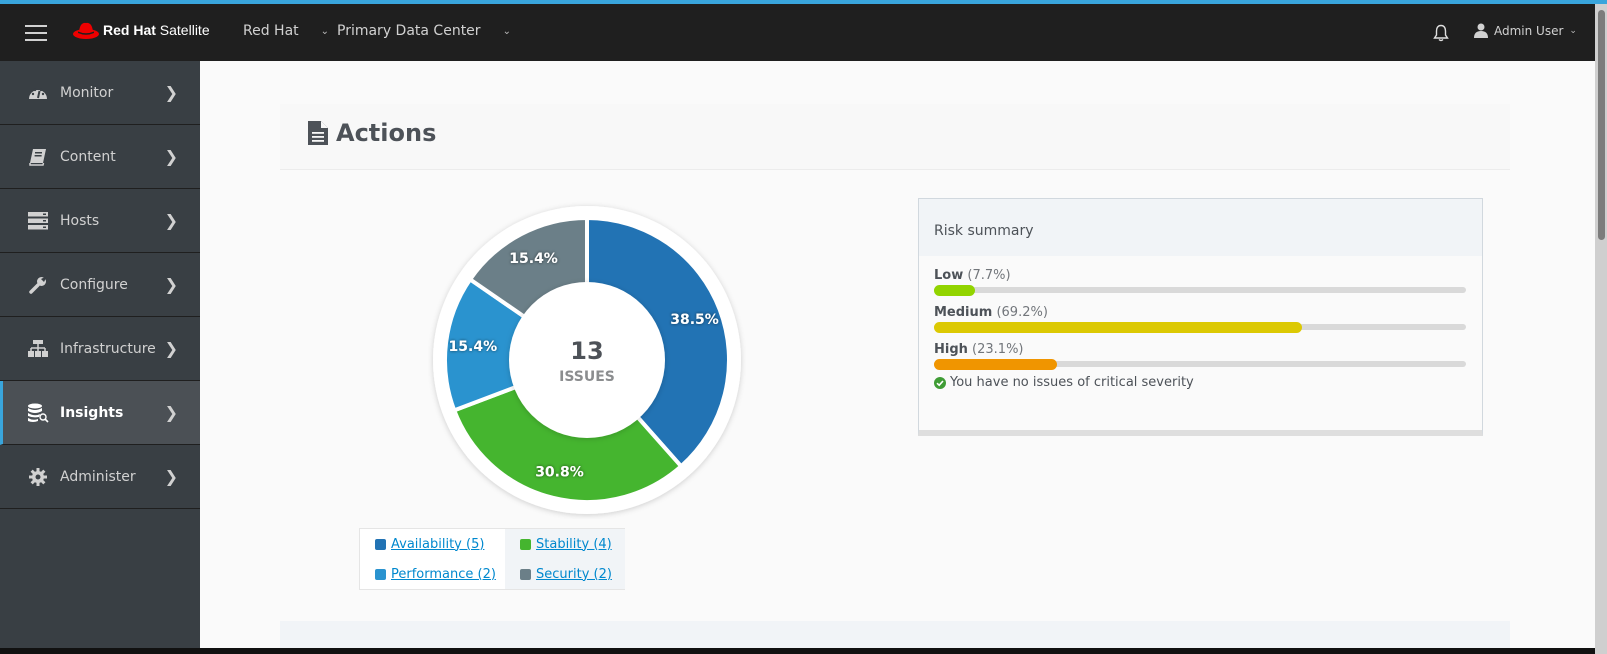 Image resolution: width=1607 pixels, height=654 pixels. What do you see at coordinates (473, 347) in the screenshot?
I see `slice-label-performance: 15.4%` at bounding box center [473, 347].